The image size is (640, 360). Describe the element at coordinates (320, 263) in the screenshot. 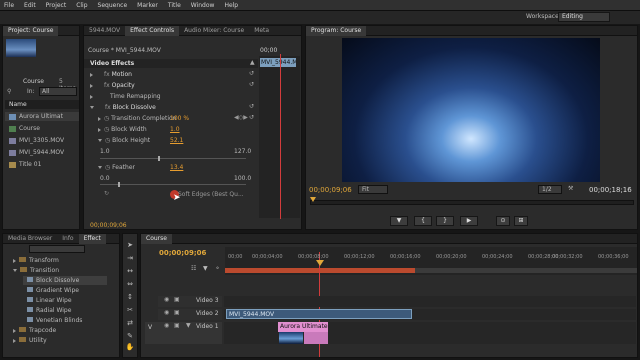

I see `playhead-handle` at that location.